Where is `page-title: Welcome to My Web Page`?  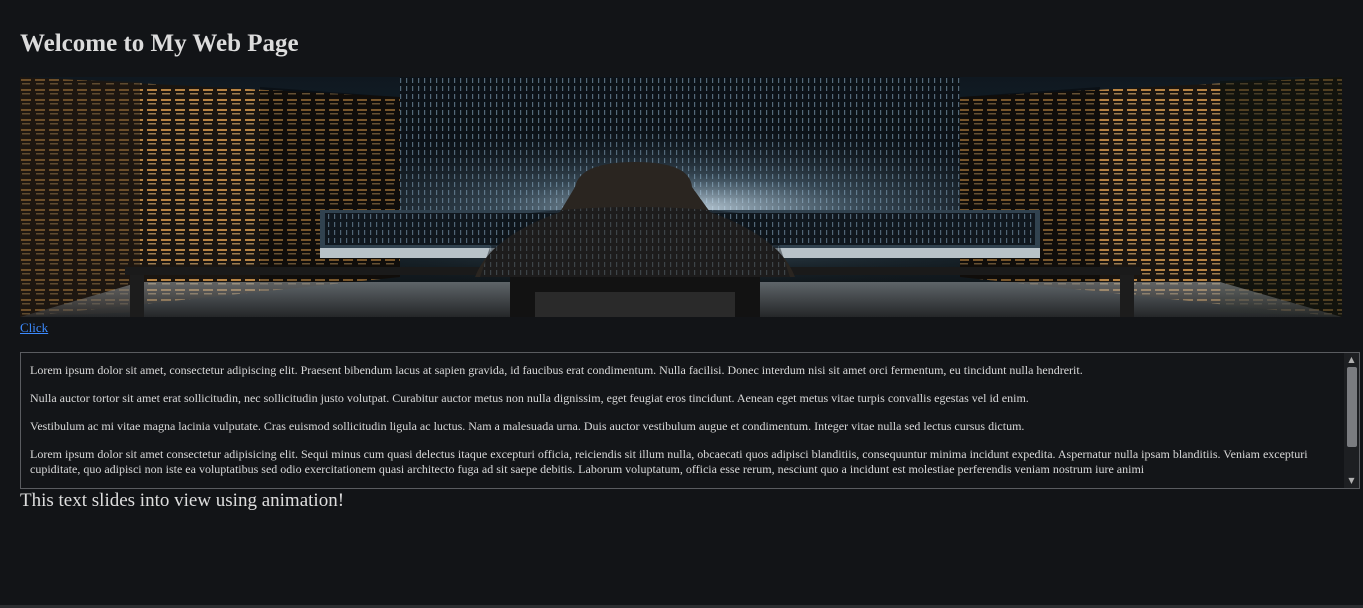 page-title: Welcome to My Web Page is located at coordinates (159, 43).